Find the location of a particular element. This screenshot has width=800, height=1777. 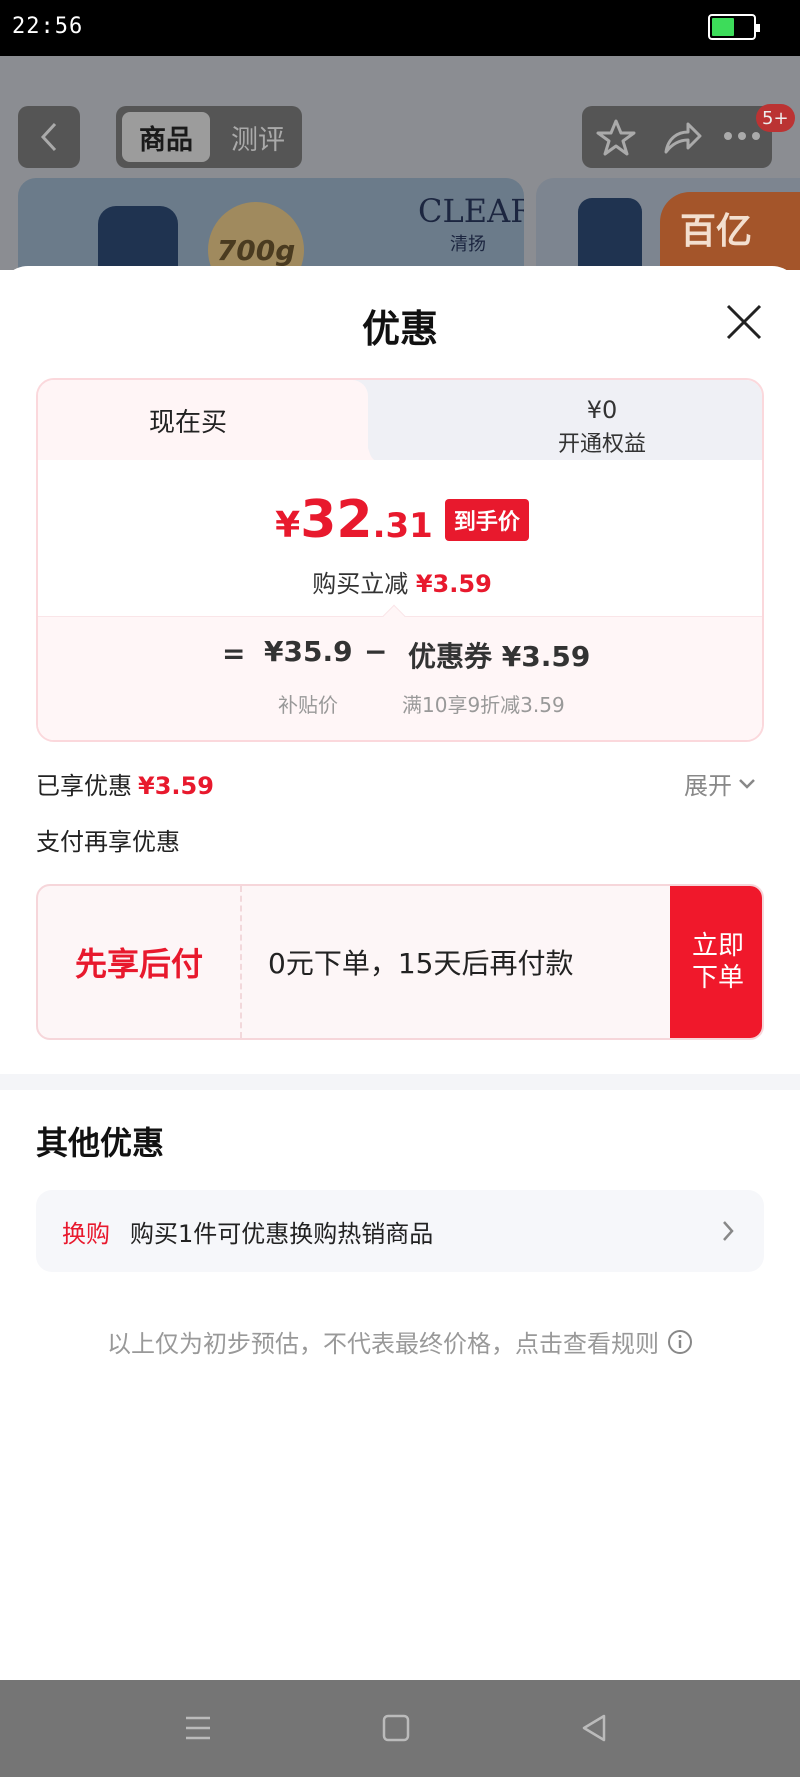

tab-review: 测评 is located at coordinates (258, 140).